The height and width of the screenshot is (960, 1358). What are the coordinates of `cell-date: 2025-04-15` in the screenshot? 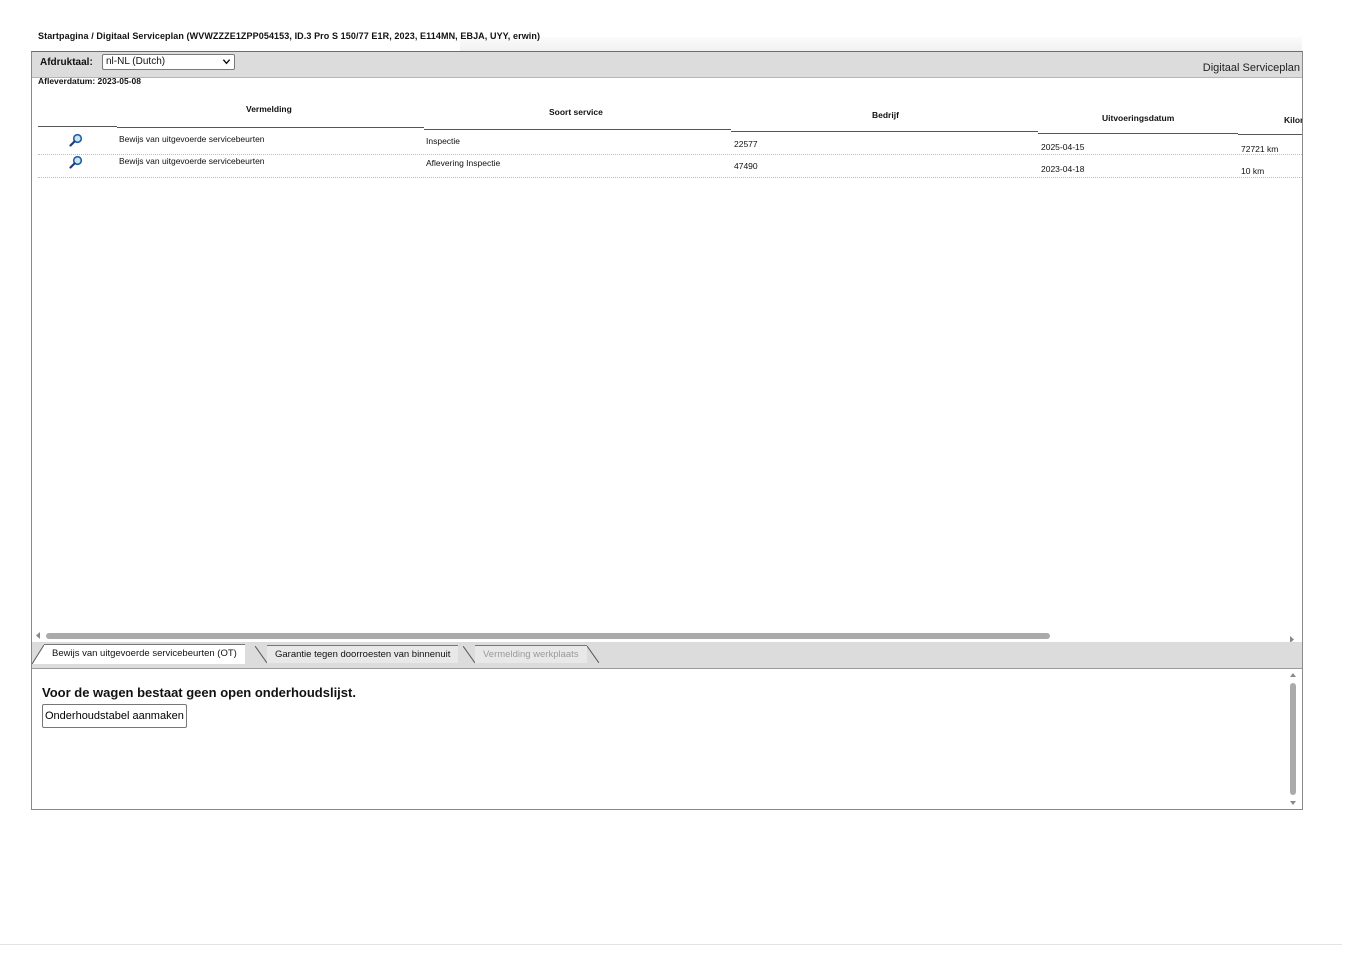 It's located at (1063, 147).